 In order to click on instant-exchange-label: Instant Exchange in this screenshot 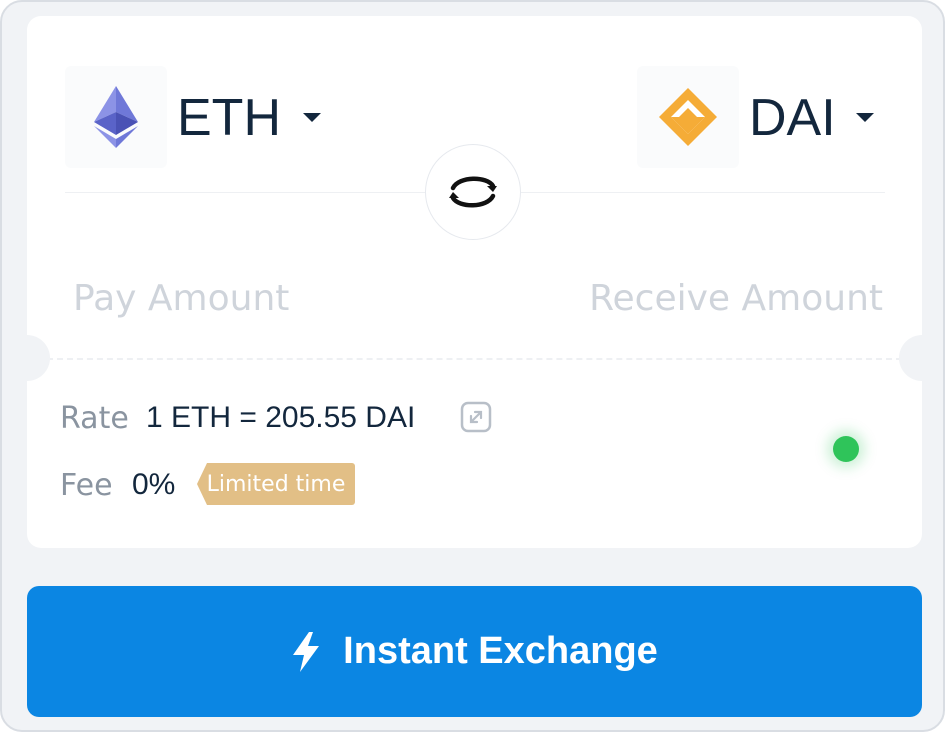, I will do `click(500, 651)`.